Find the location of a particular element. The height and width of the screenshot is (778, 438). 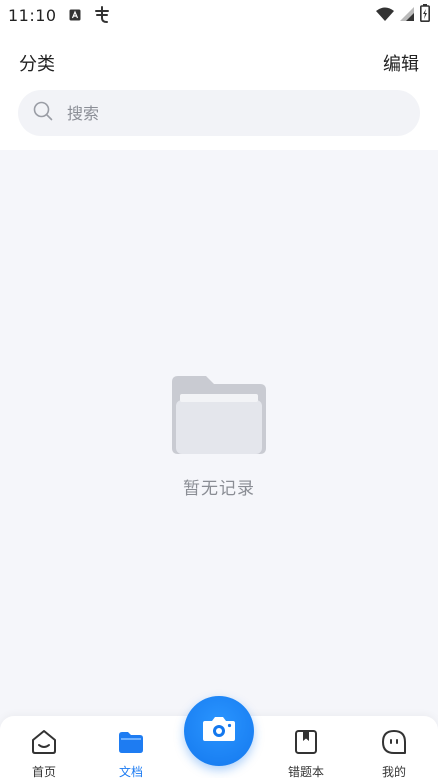

camera-icon is located at coordinates (219, 731).